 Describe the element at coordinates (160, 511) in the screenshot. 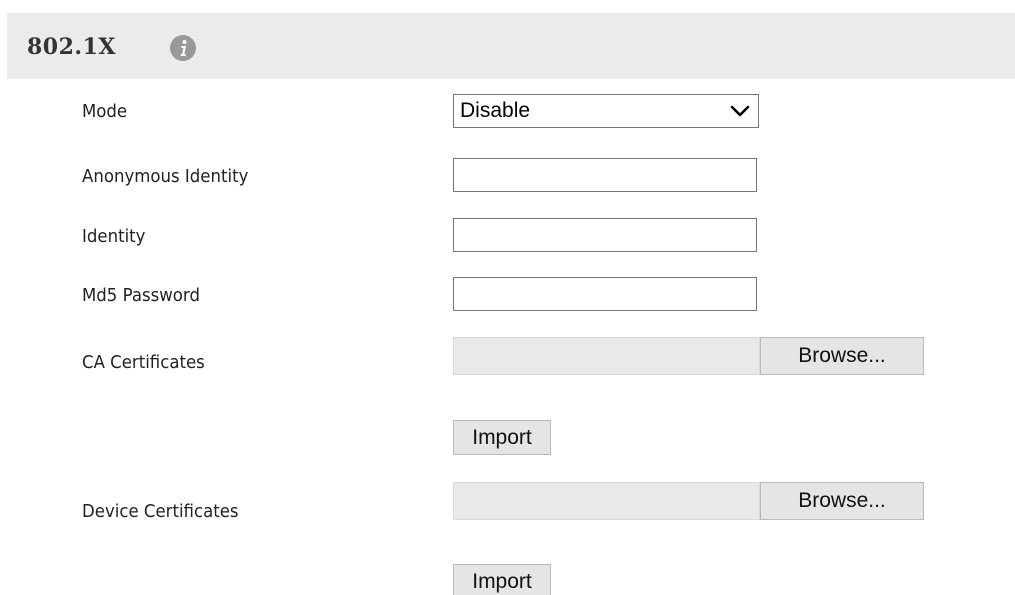

I see `device-certificates-label: Device Certificates` at that location.